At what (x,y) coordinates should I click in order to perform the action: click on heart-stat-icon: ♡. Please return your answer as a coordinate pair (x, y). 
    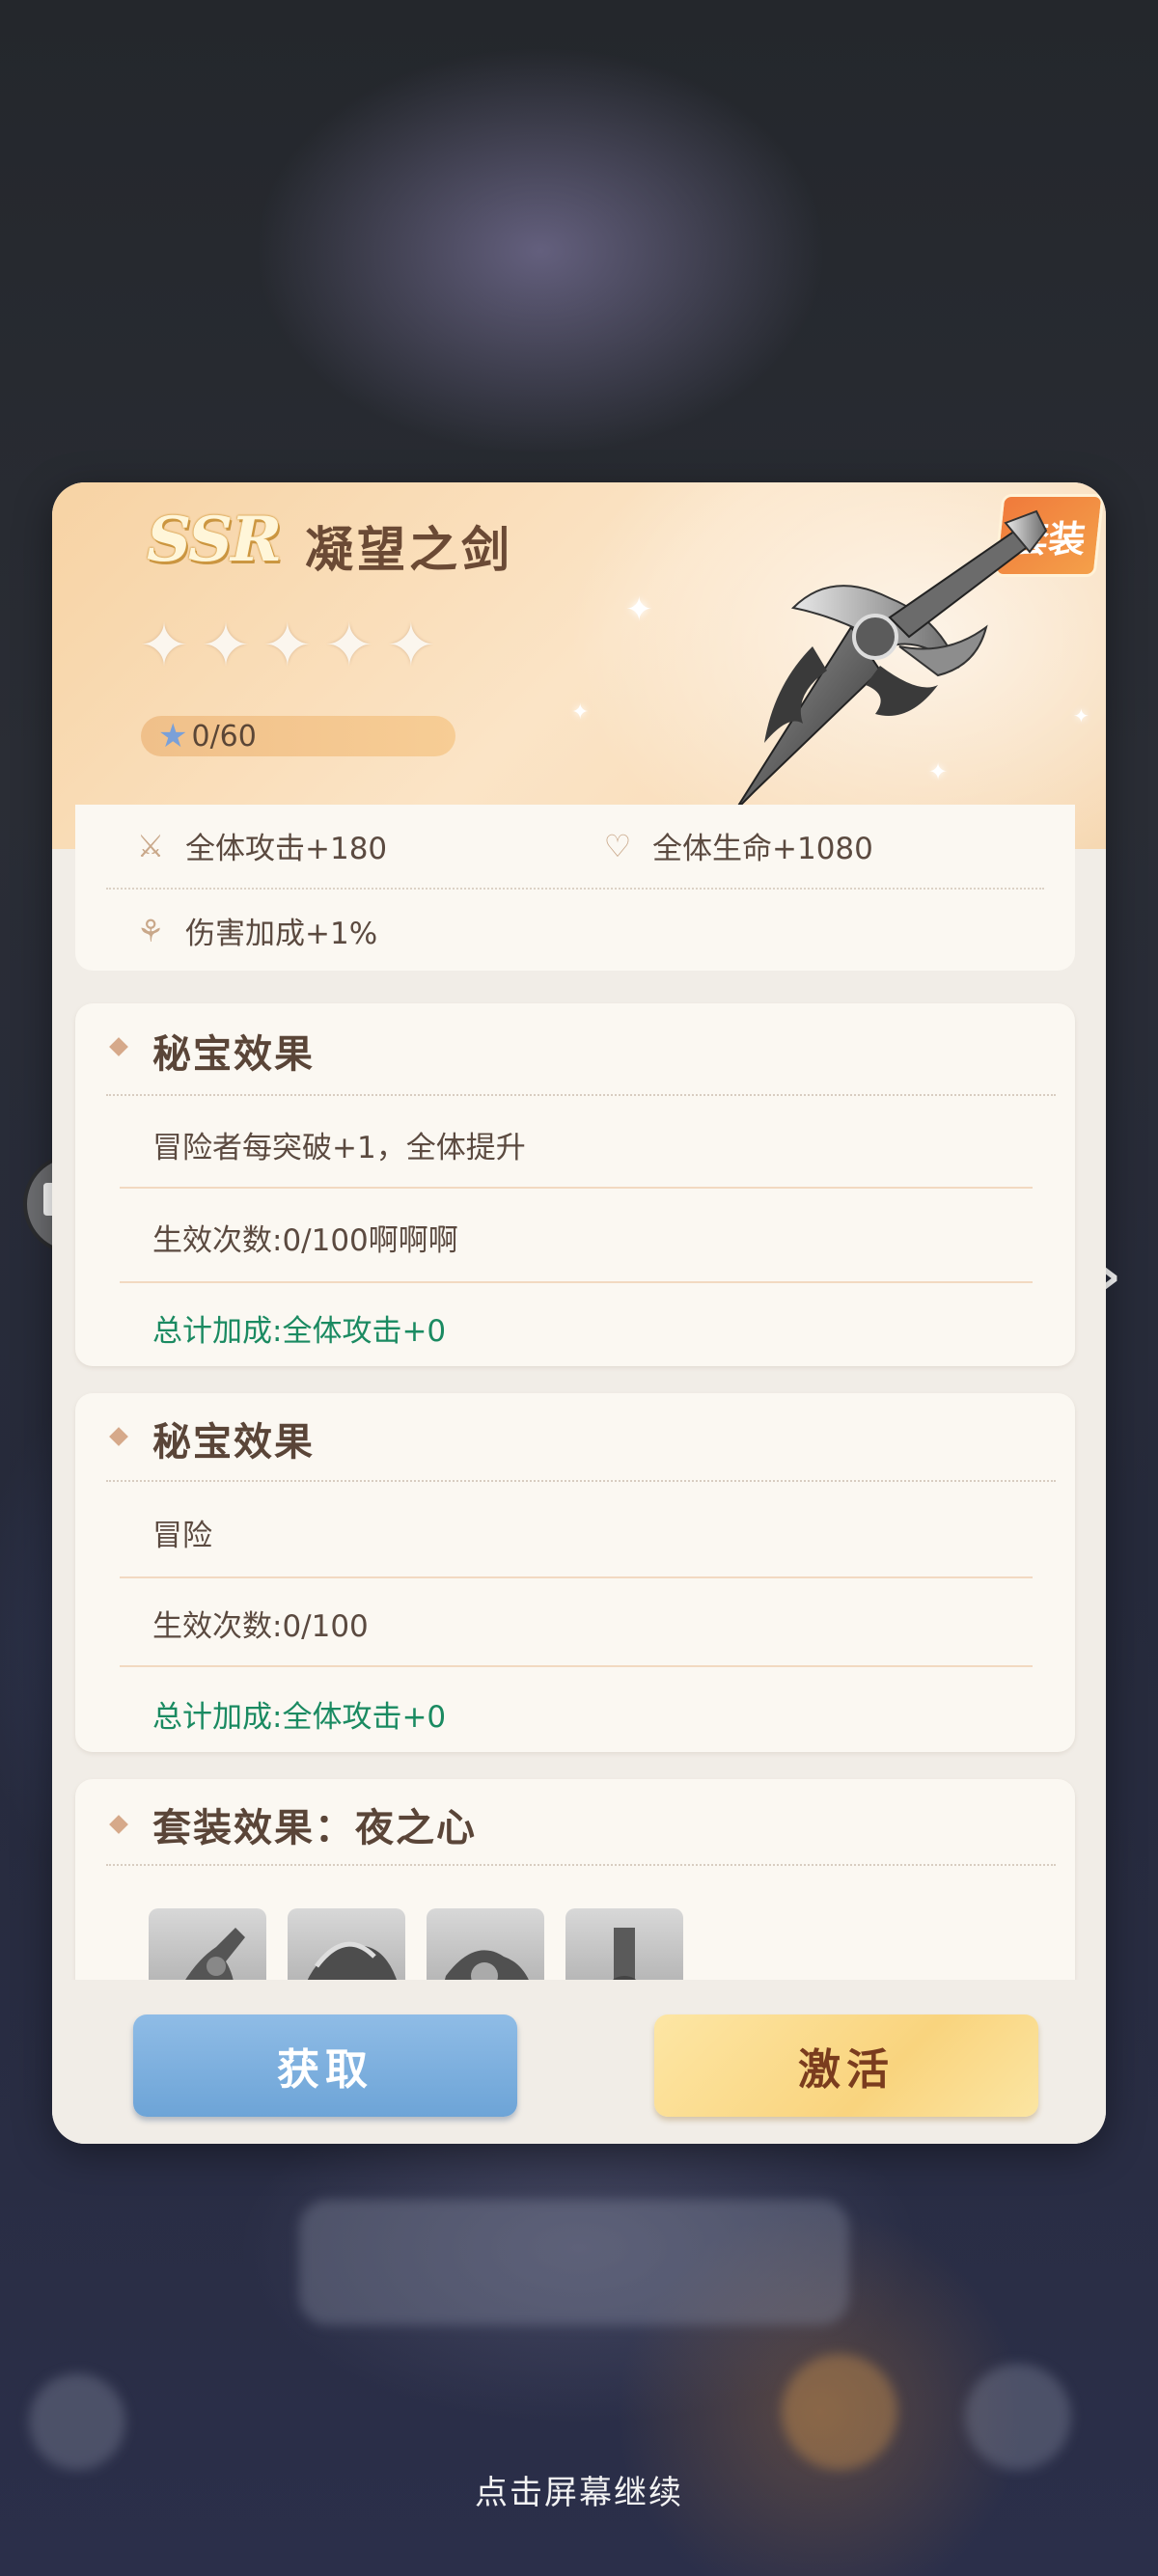
    Looking at the image, I should click on (617, 846).